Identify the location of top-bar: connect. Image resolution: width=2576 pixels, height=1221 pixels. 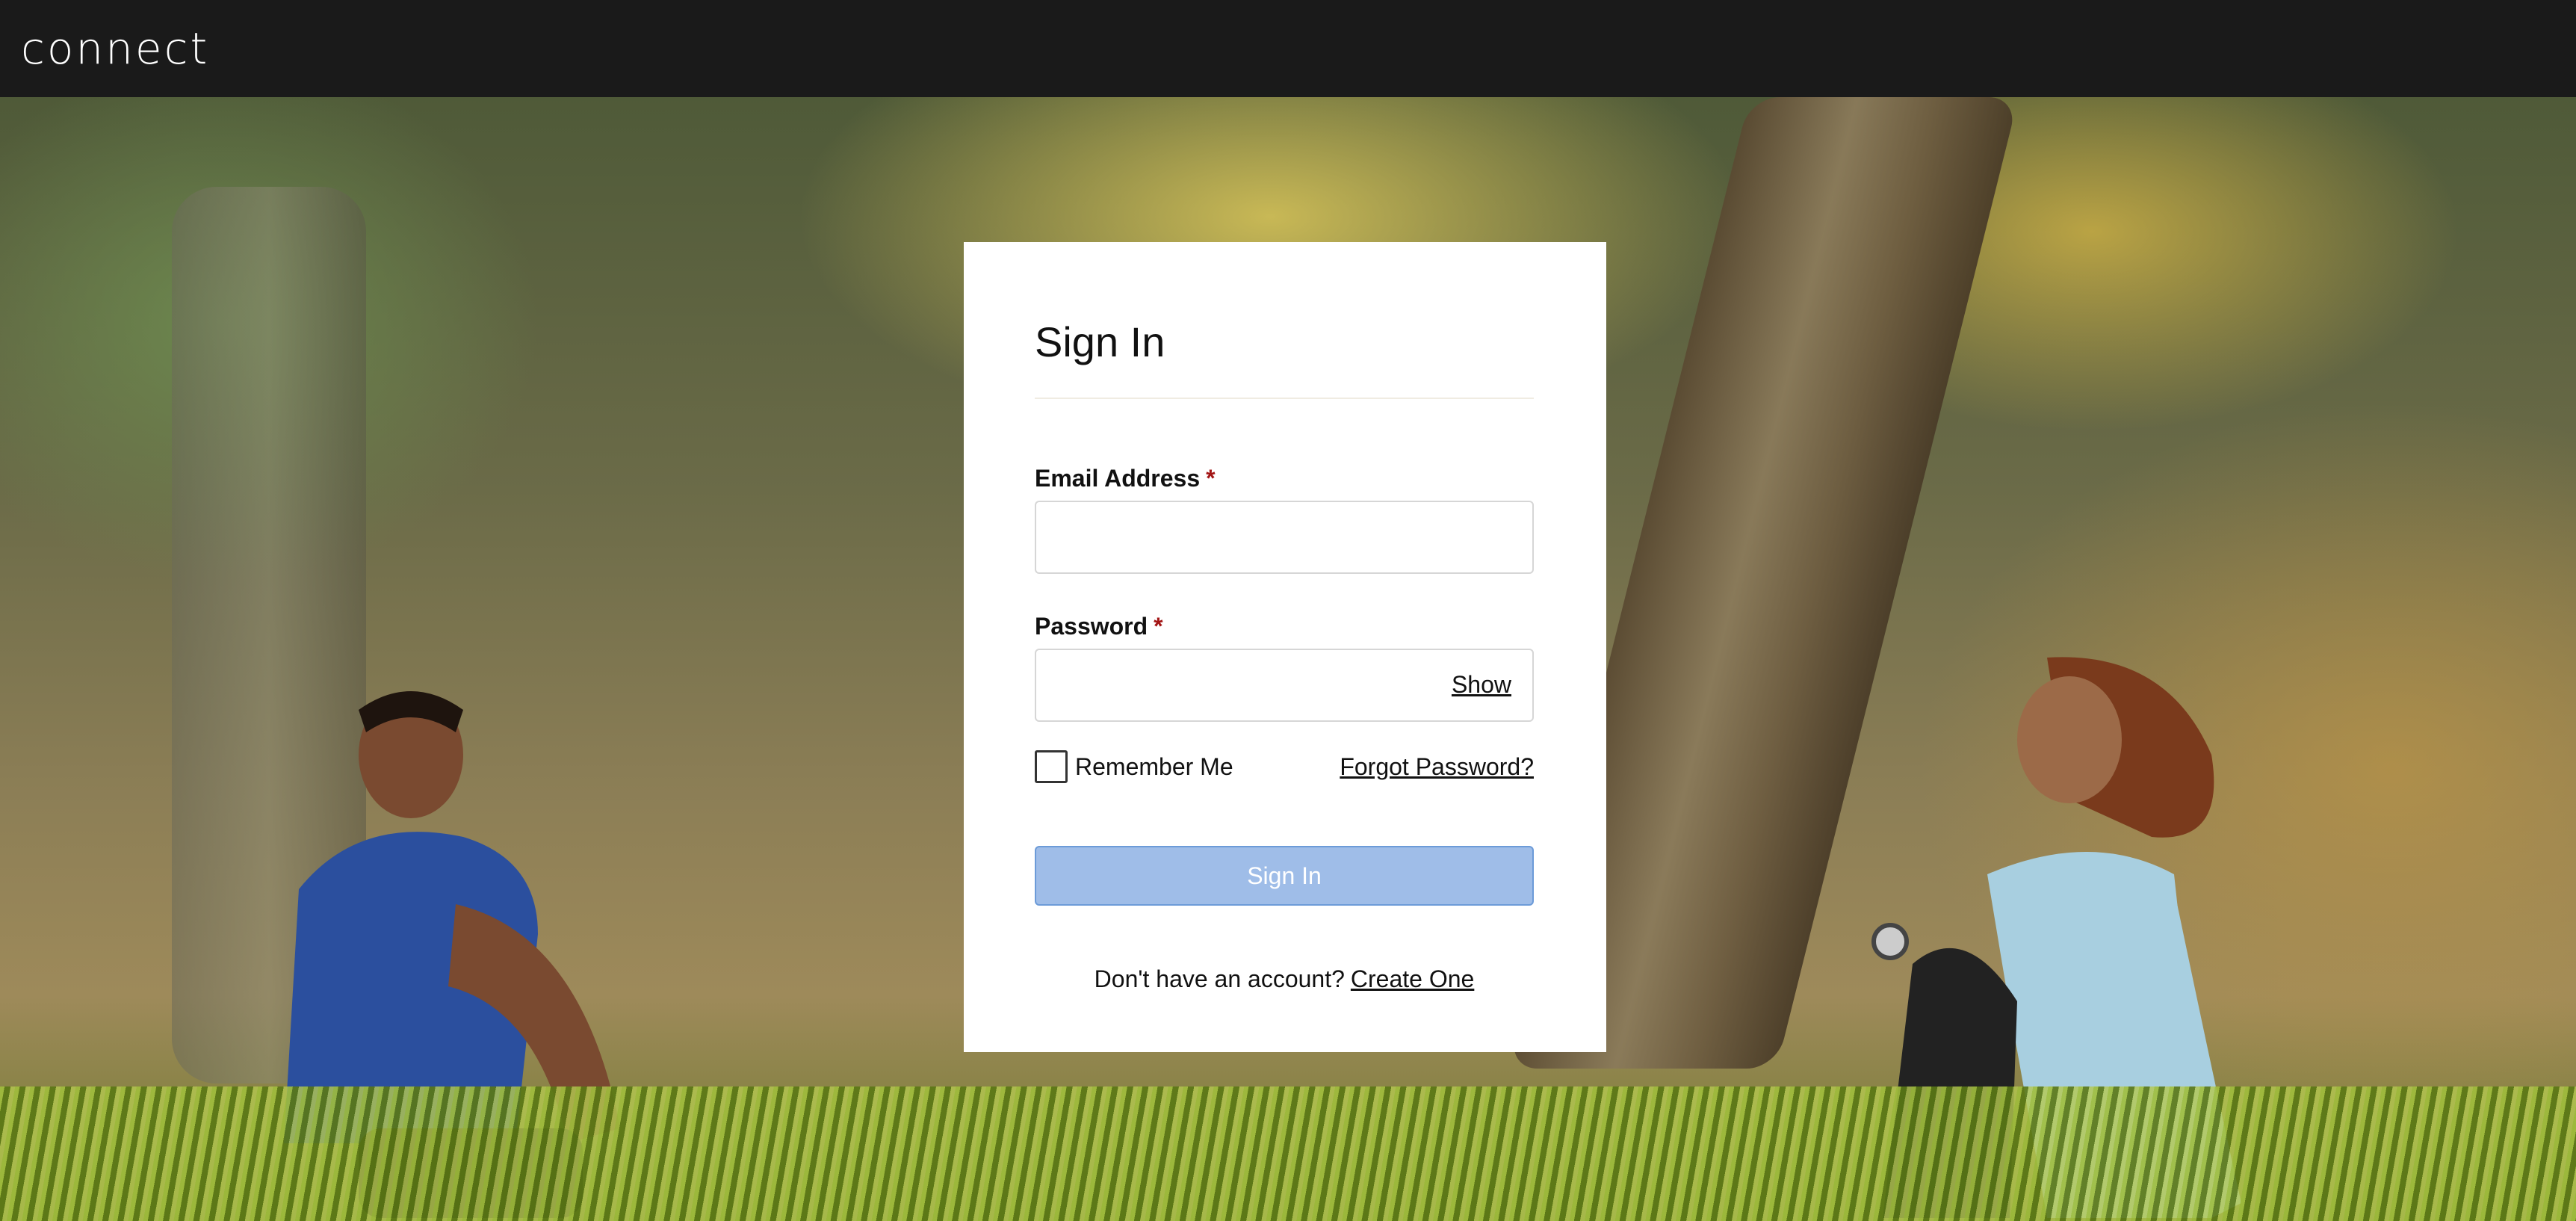
(1288, 49).